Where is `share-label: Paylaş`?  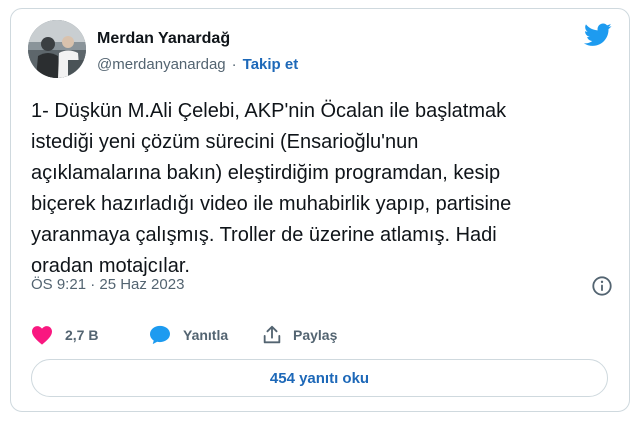
share-label: Paylaş is located at coordinates (315, 335).